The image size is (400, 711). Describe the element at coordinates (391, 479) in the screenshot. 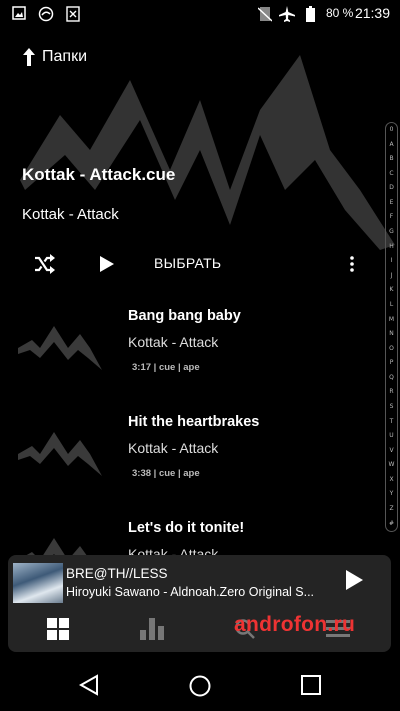

I see `alphabet-index-letter: X` at that location.